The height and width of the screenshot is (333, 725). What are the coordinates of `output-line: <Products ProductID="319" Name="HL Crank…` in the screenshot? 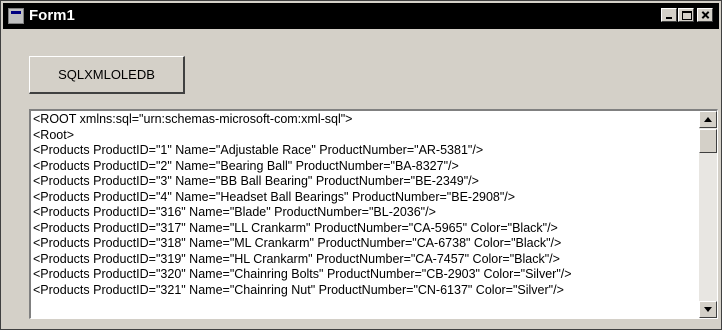 It's located at (296, 258).